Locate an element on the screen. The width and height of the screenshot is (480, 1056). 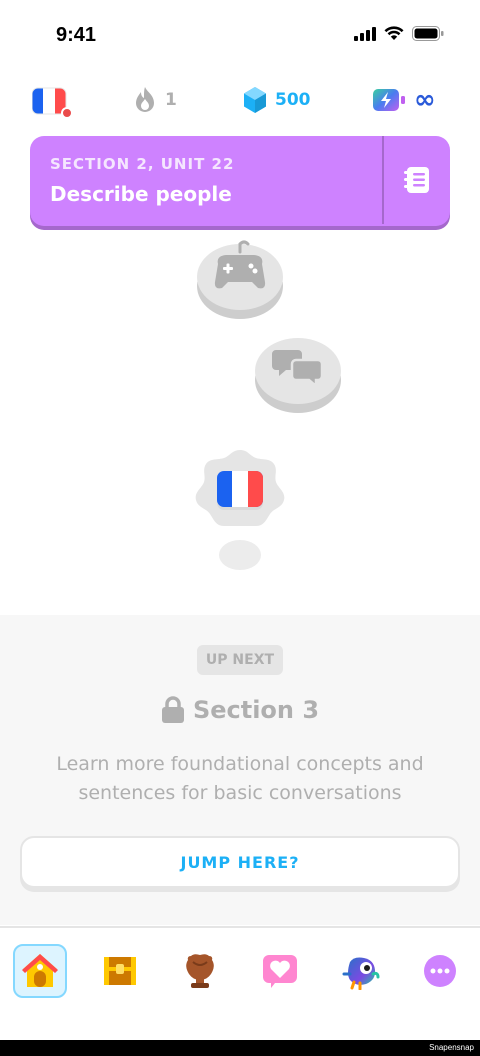
home-icon is located at coordinates (40, 970).